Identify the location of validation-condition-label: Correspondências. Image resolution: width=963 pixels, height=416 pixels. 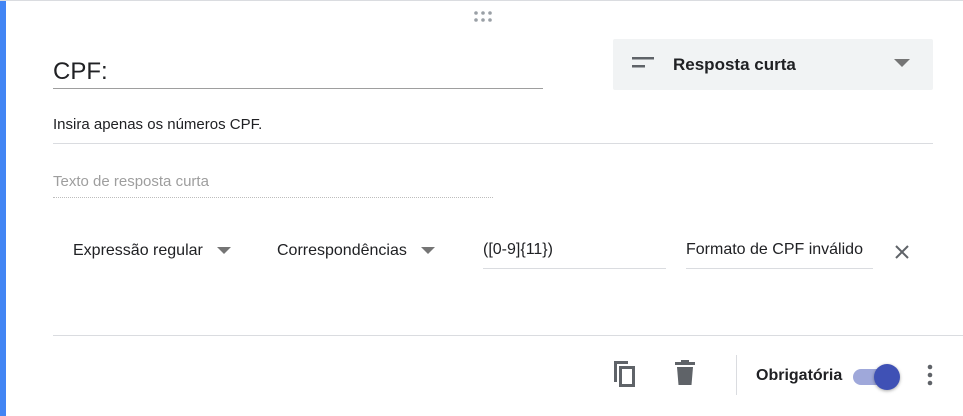
(342, 250).